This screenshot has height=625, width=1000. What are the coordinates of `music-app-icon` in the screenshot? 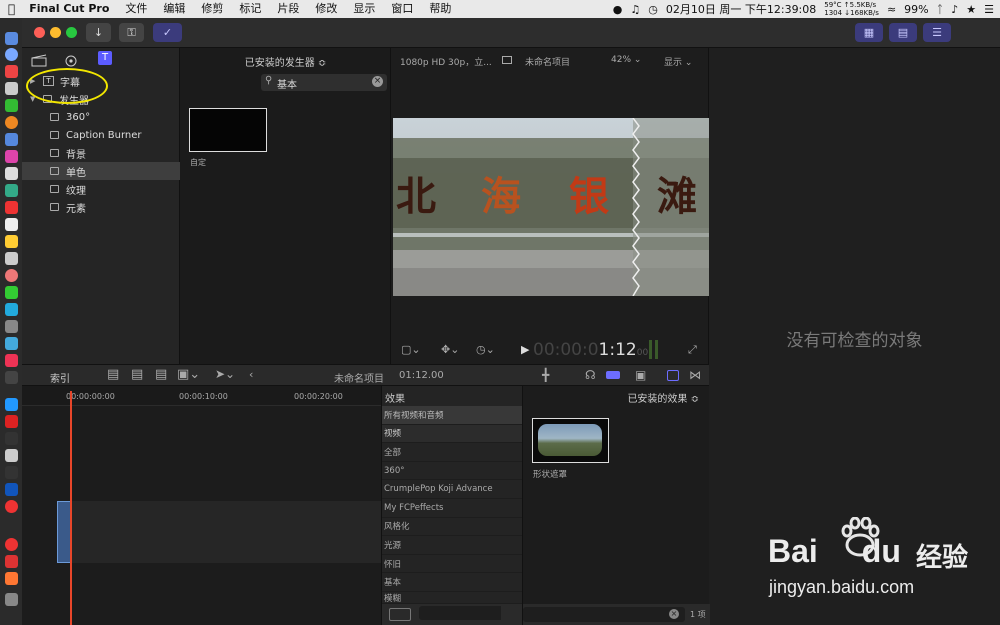 It's located at (11, 360).